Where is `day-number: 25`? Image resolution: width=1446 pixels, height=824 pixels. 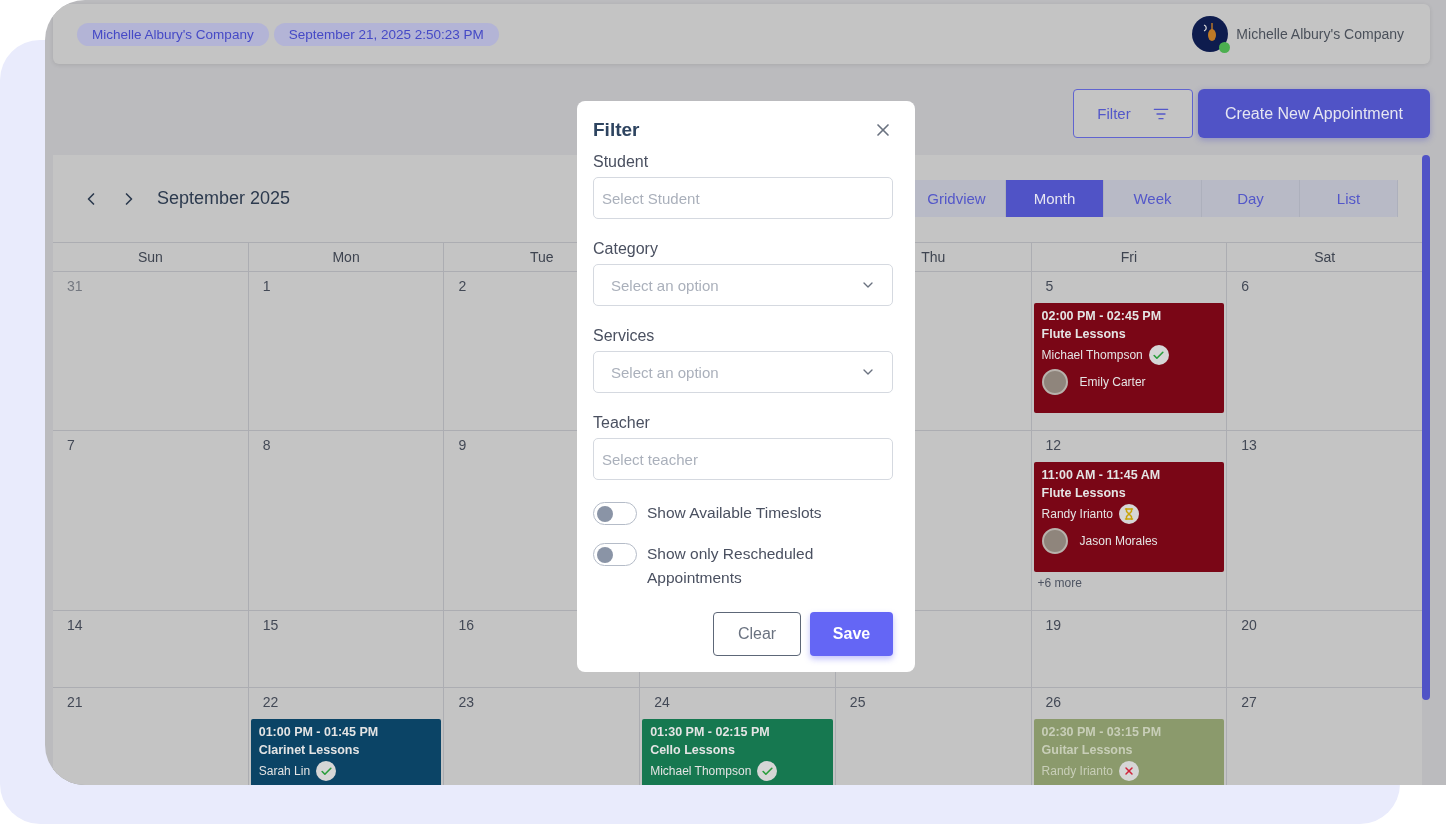 day-number: 25 is located at coordinates (857, 702).